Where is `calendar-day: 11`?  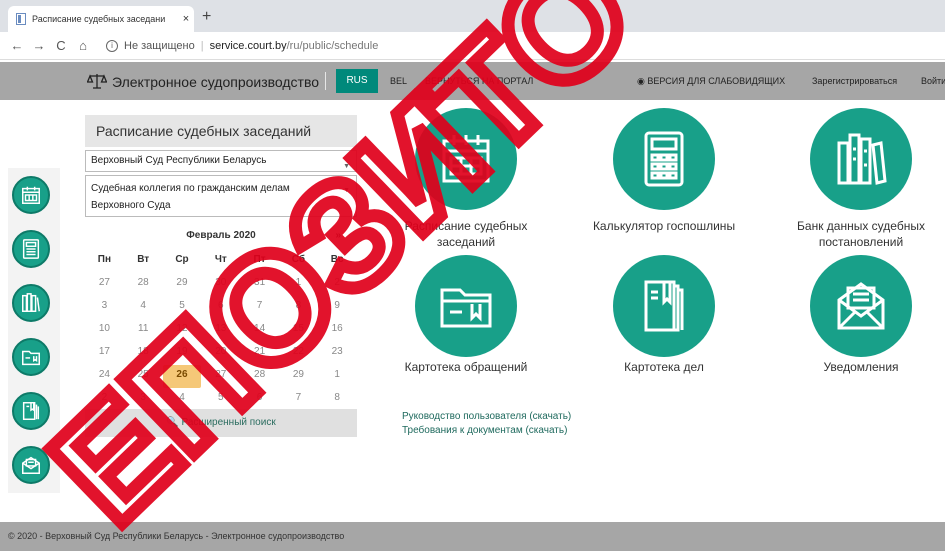 calendar-day: 11 is located at coordinates (143, 330).